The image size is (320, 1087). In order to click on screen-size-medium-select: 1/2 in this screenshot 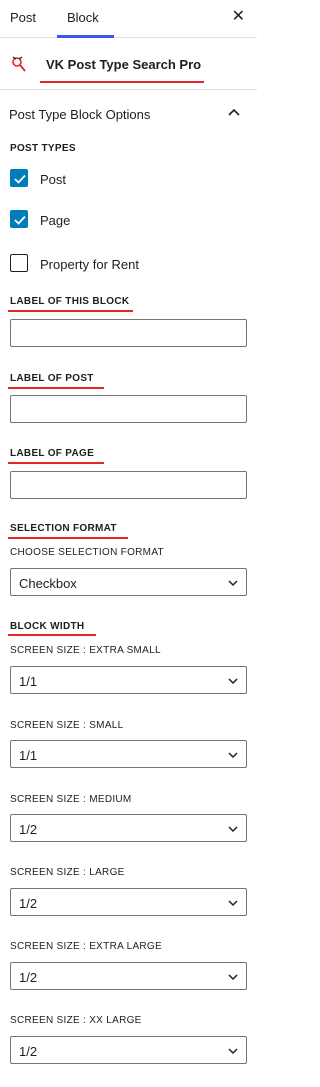, I will do `click(128, 828)`.